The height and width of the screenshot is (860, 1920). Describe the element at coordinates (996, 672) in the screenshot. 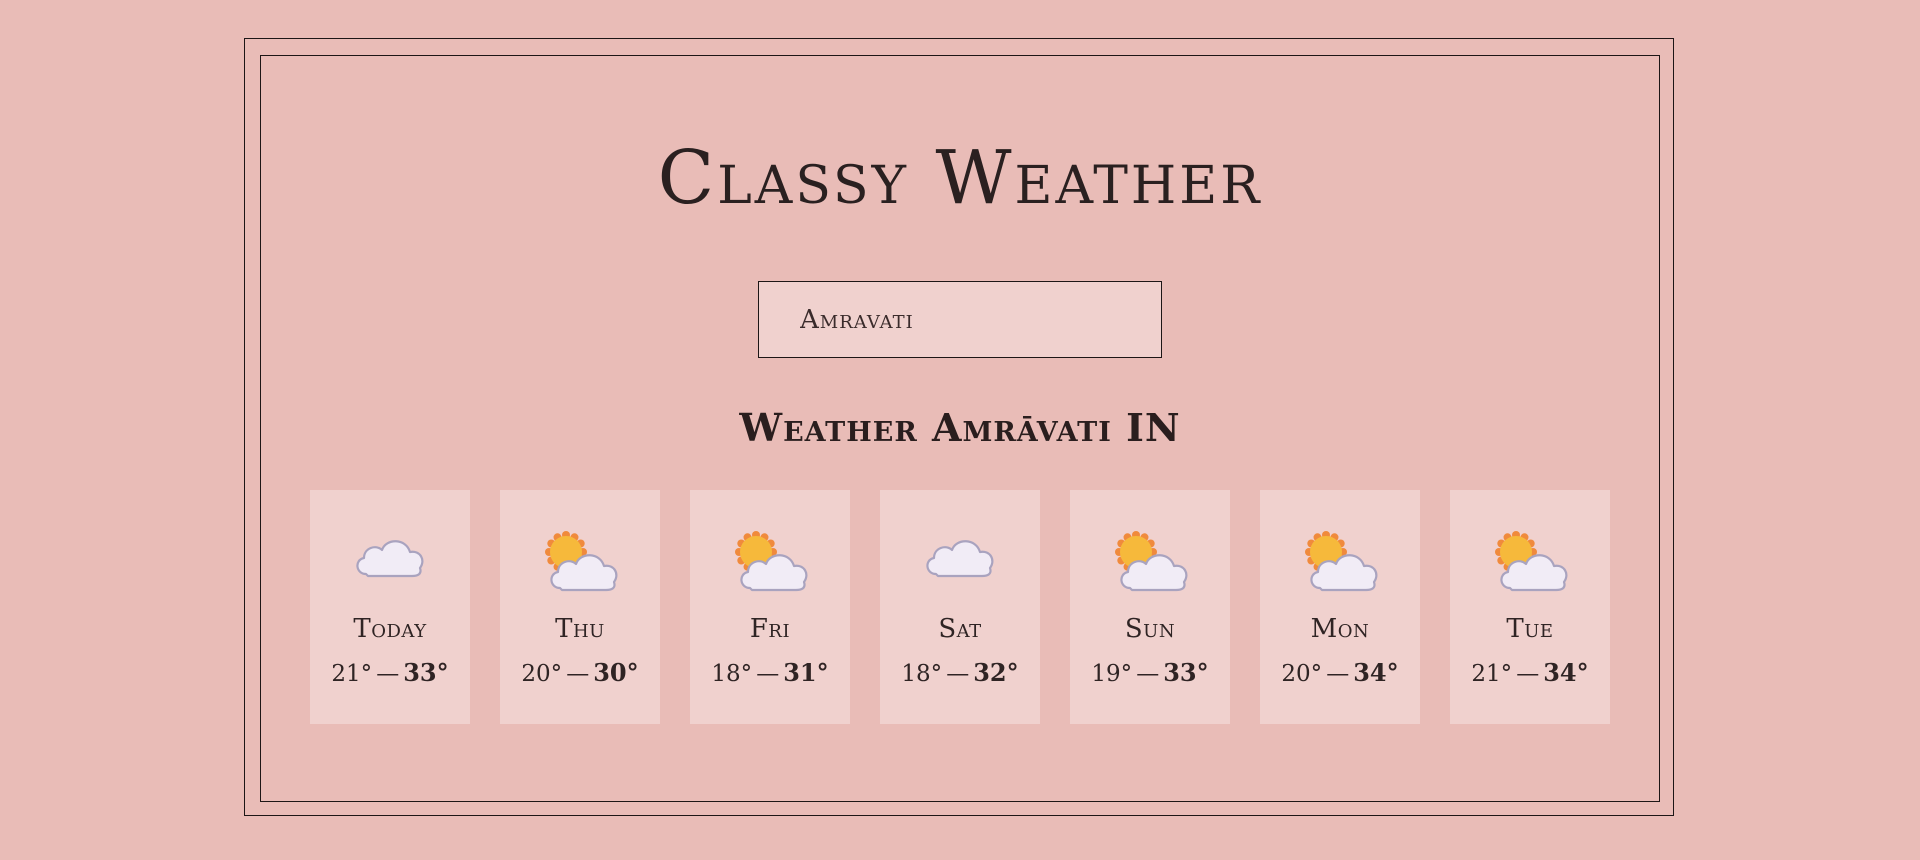

I see `max-temp: 32°` at that location.